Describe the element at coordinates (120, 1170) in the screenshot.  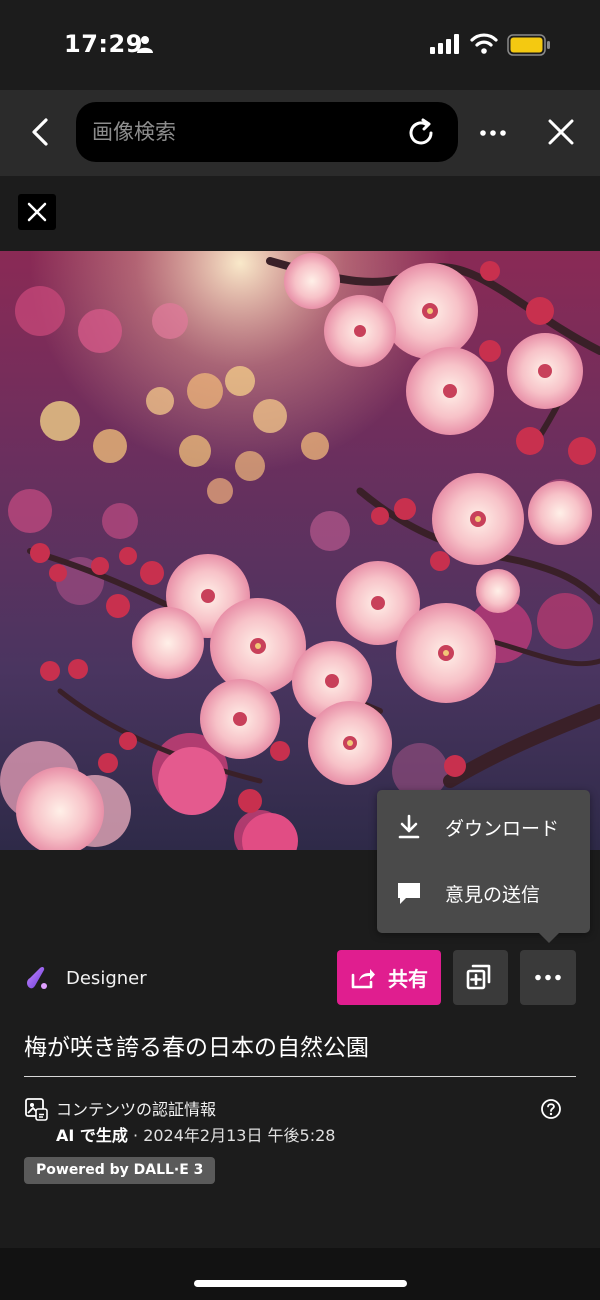
I see `powered-by-badge: Powered by DALL·E 3` at that location.